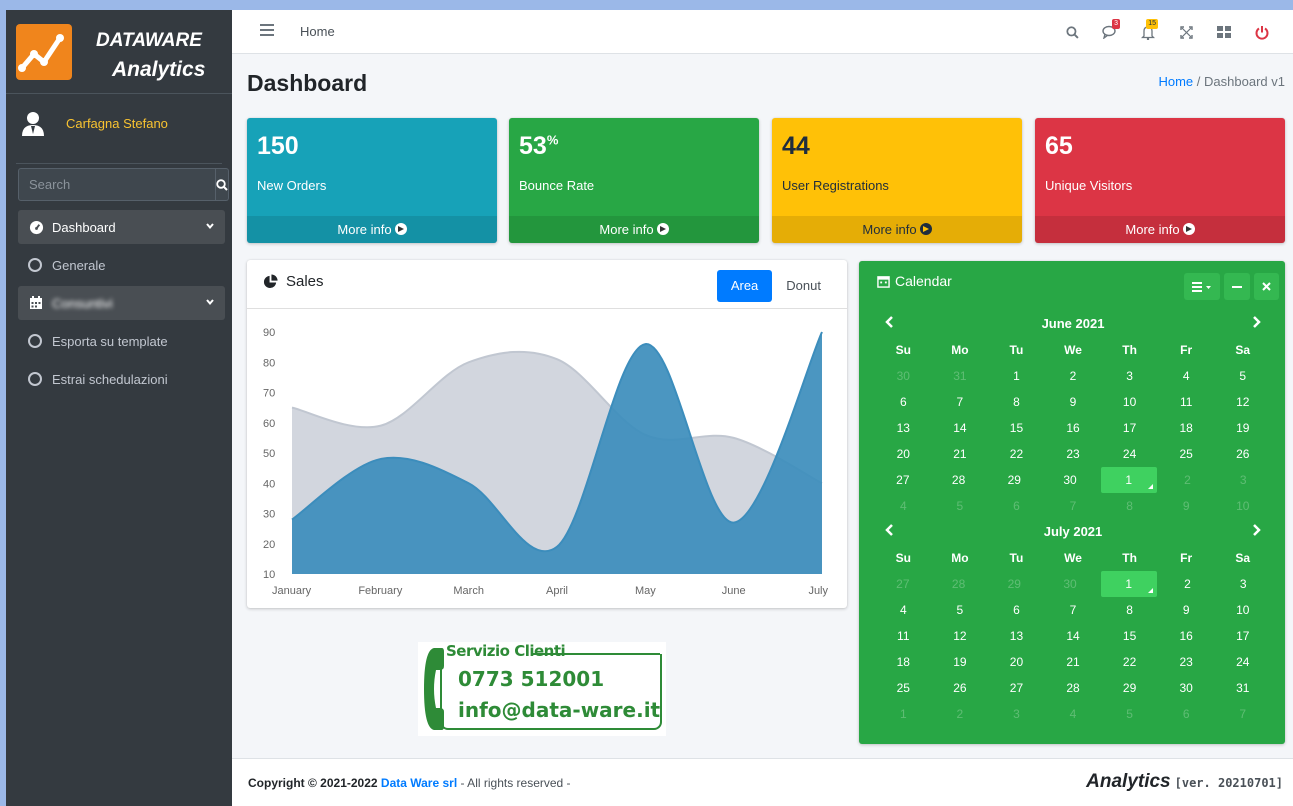 The width and height of the screenshot is (1293, 806). I want to click on power-icon, so click(1262, 32).